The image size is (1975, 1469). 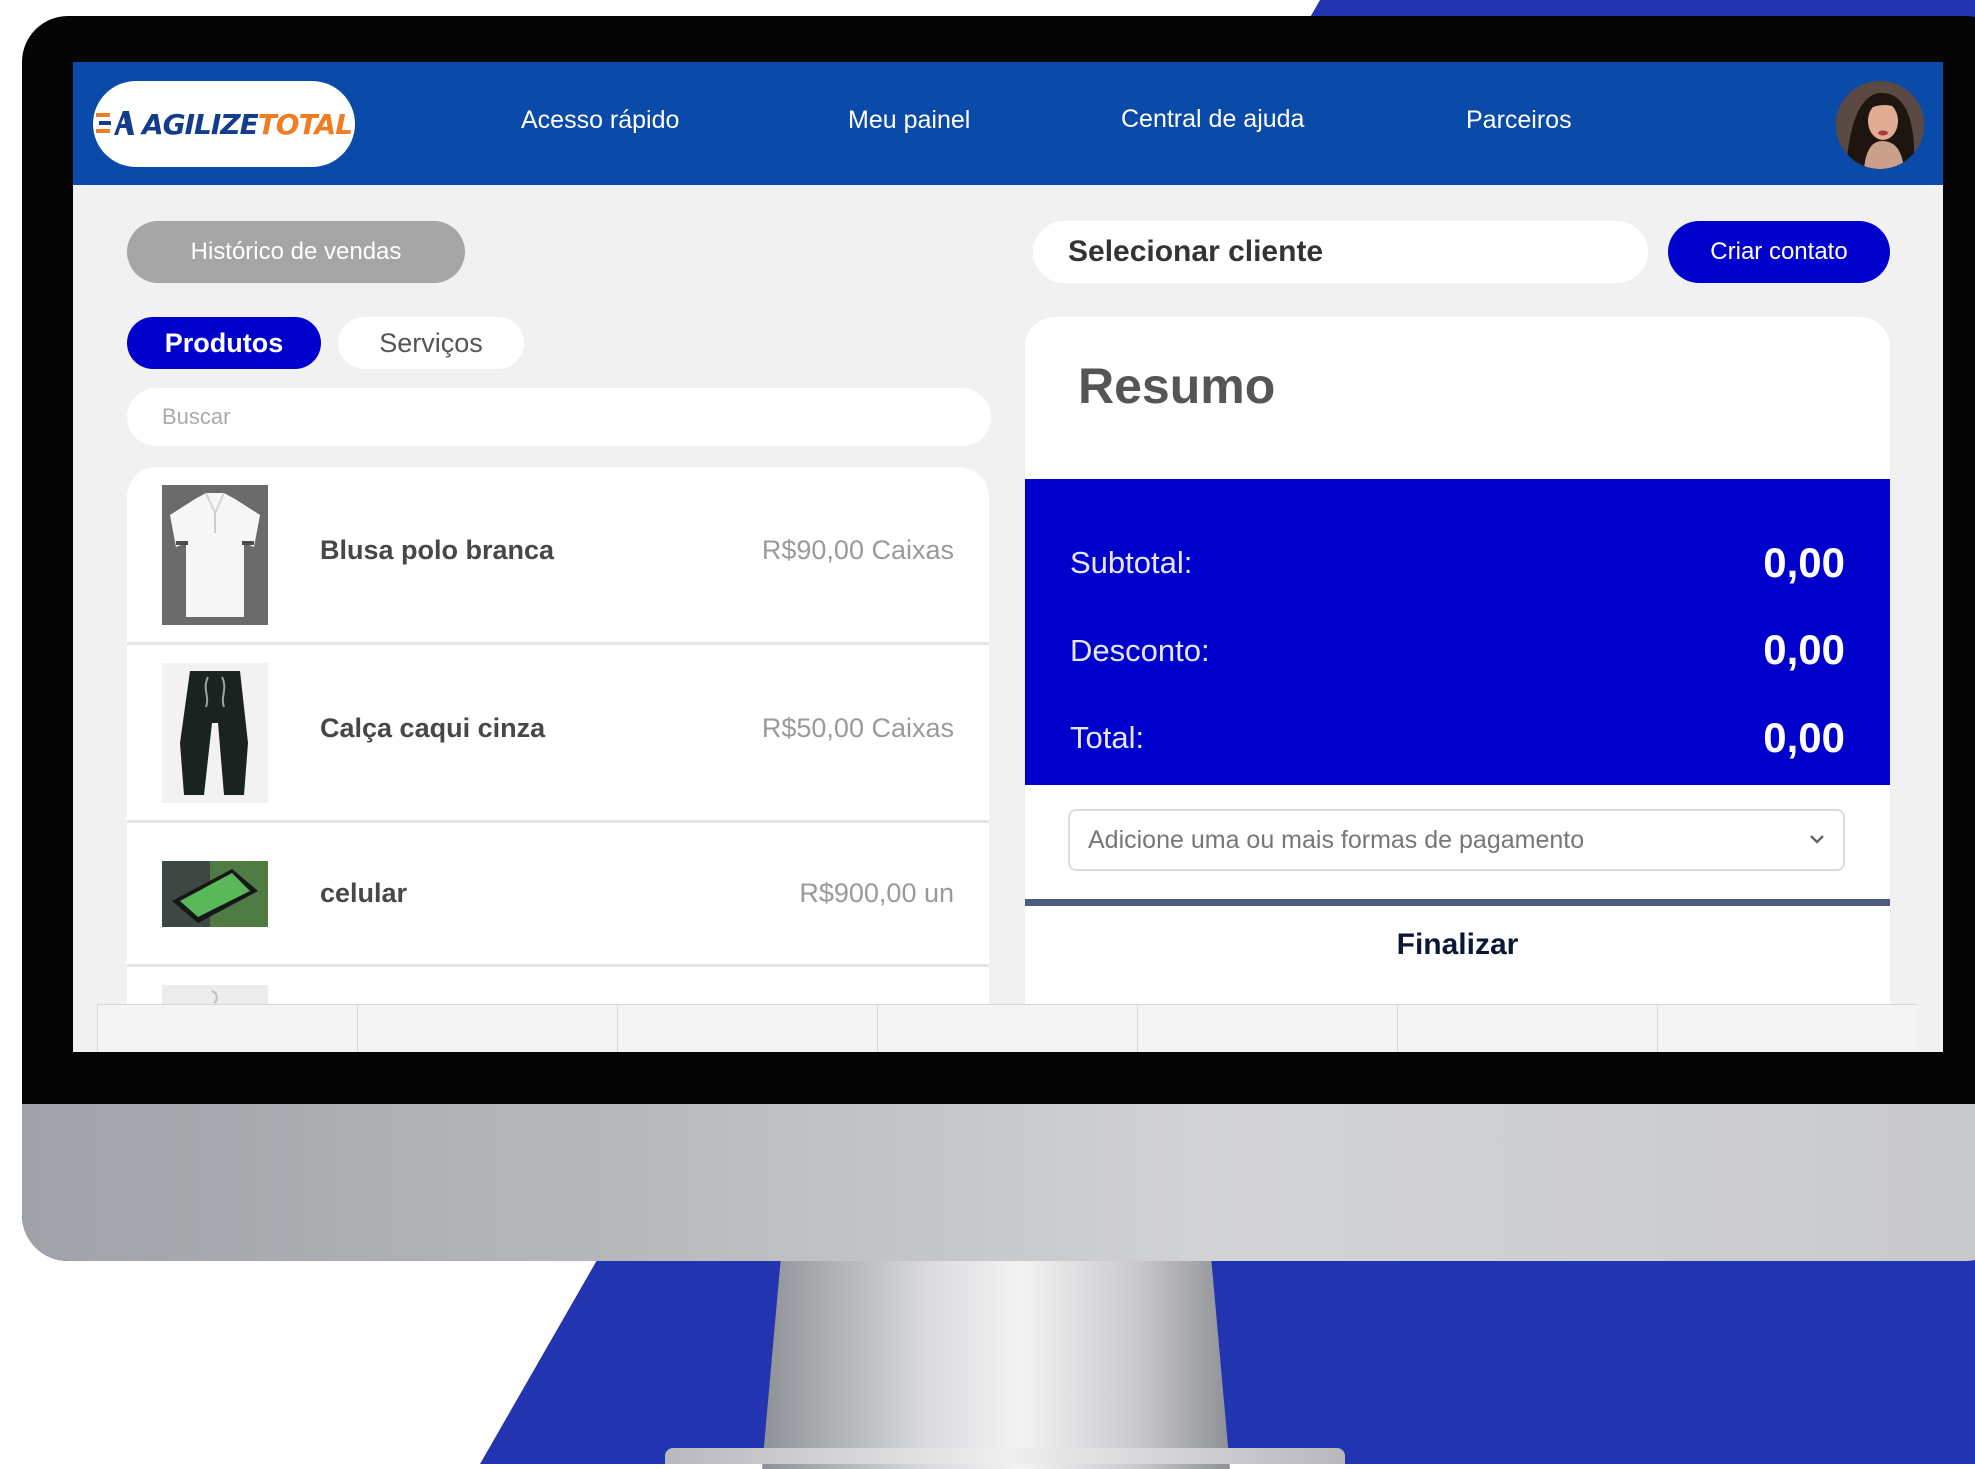 I want to click on discount-label: Desconto:, so click(x=1140, y=650).